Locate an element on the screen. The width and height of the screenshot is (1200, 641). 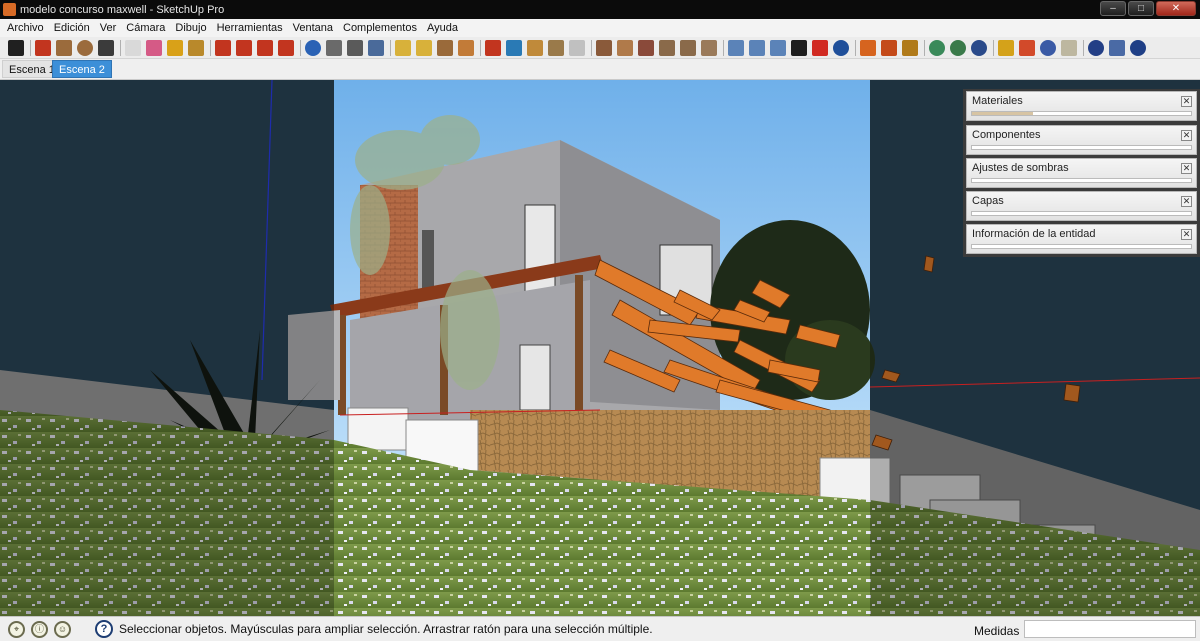
instructor-help-icon: ? is located at coordinates (104, 629).